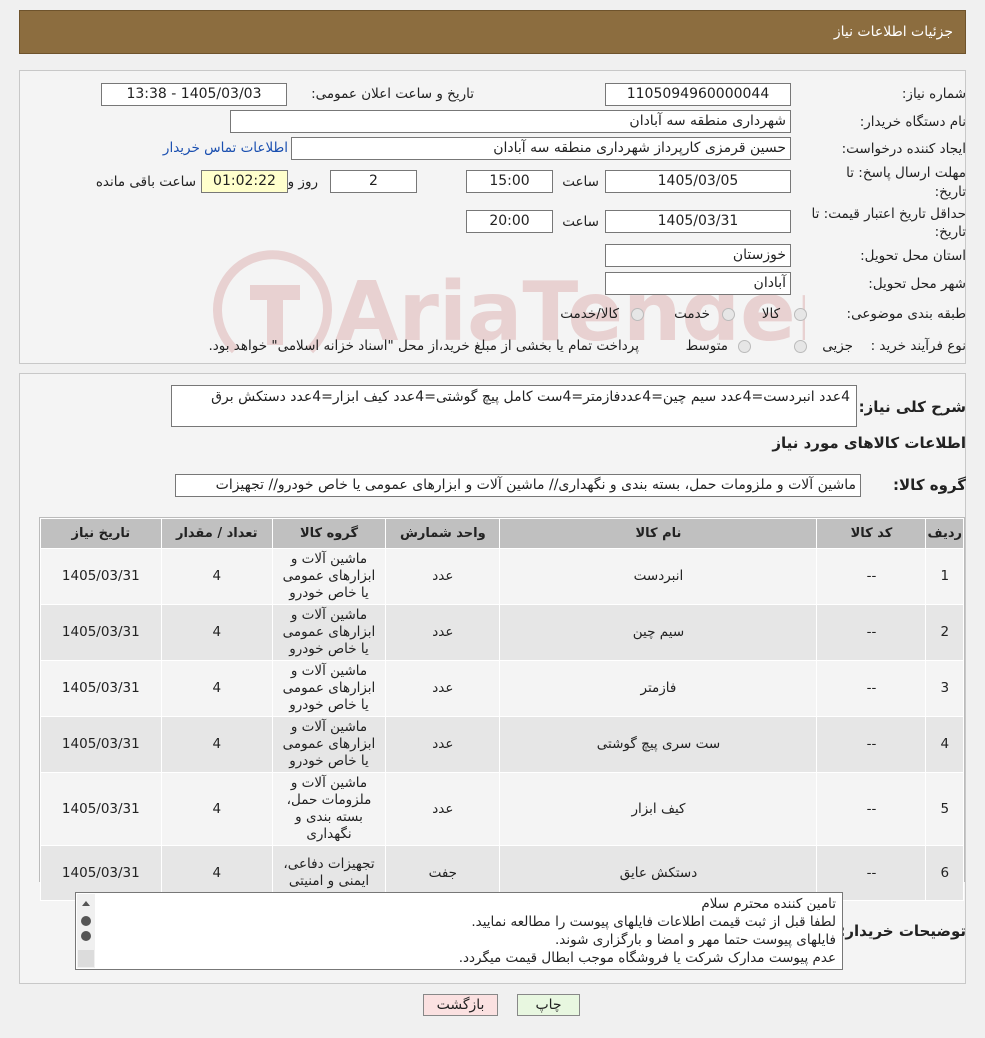 This screenshot has height=1038, width=985. I want to click on days-remaining-field: 2, so click(373, 181).